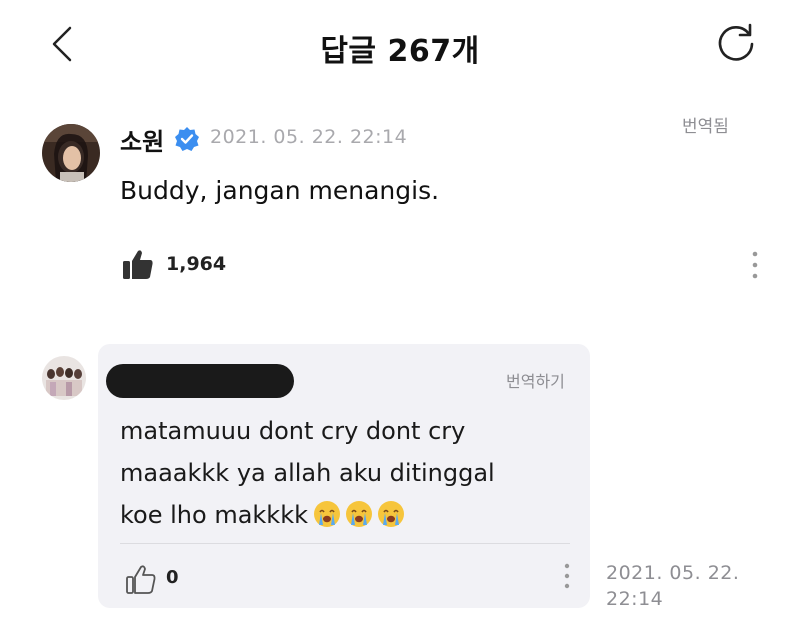 The image size is (800, 630). Describe the element at coordinates (187, 139) in the screenshot. I see `verified-badge-icon` at that location.